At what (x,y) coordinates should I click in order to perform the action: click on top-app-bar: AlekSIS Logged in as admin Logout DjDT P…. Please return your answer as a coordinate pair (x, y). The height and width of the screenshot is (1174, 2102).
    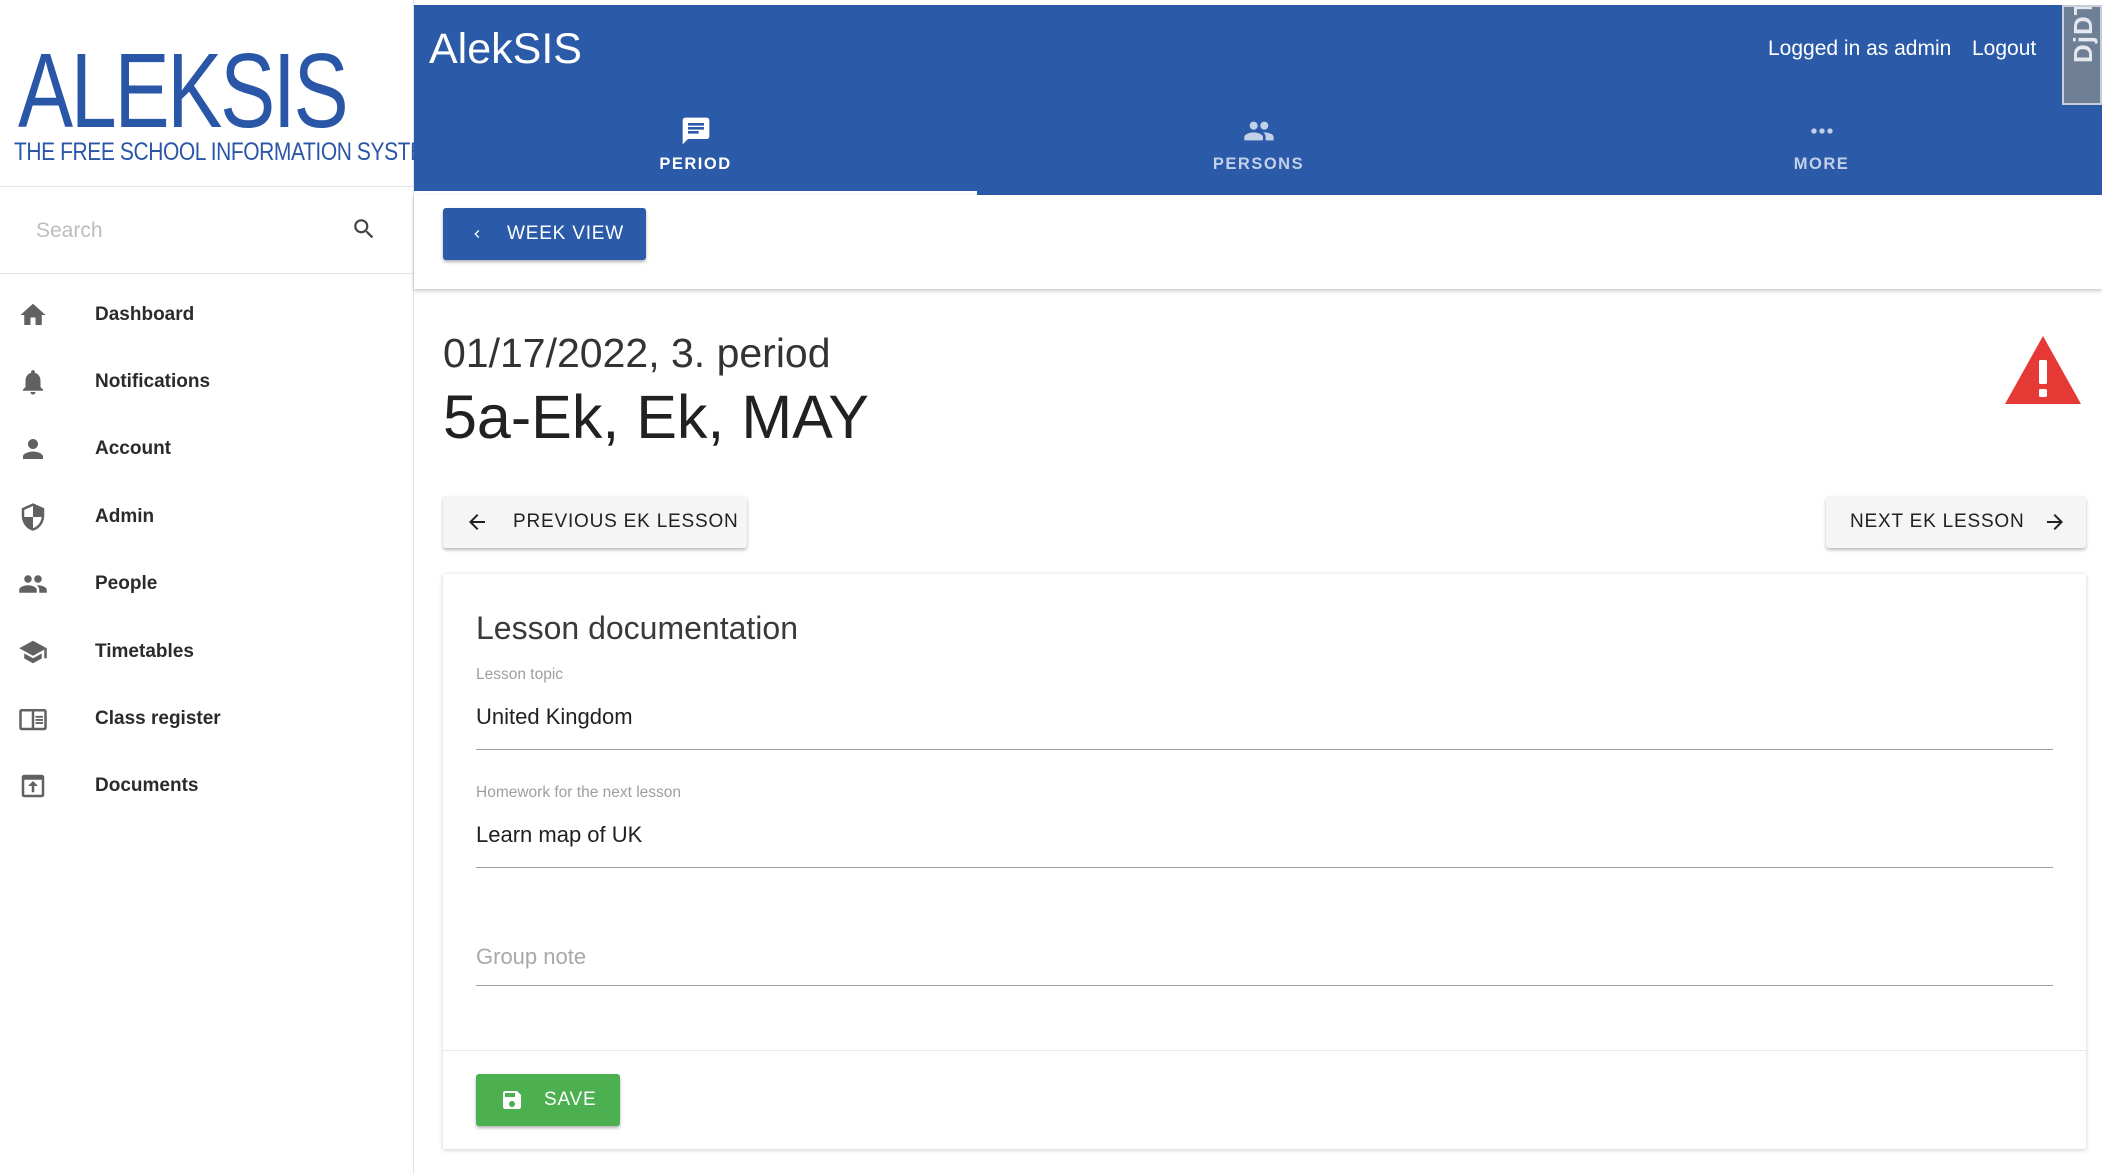
    Looking at the image, I should click on (1258, 100).